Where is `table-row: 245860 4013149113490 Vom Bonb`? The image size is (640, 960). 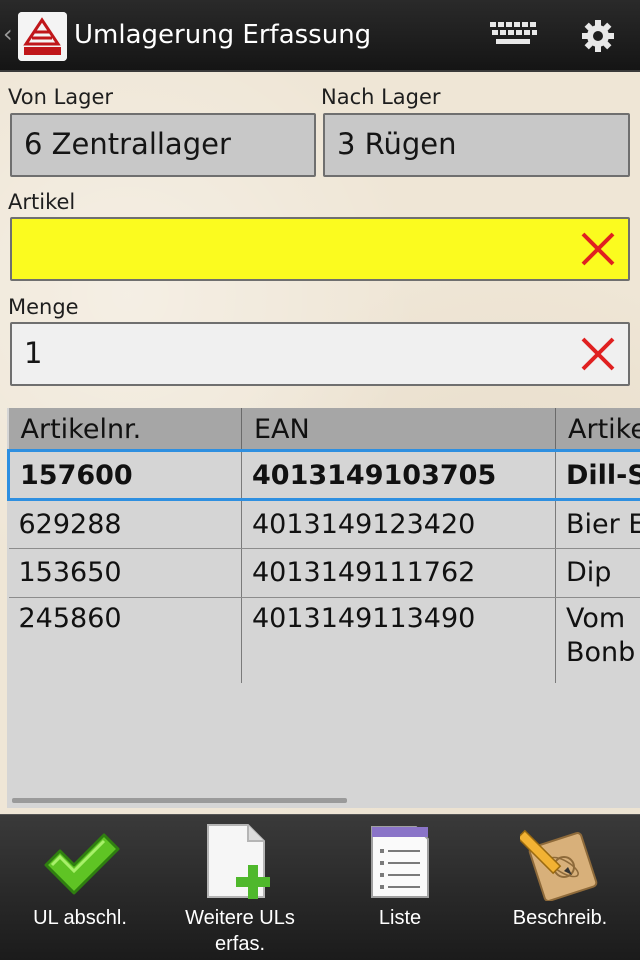 table-row: 245860 4013149113490 Vom Bonb is located at coordinates (324, 640).